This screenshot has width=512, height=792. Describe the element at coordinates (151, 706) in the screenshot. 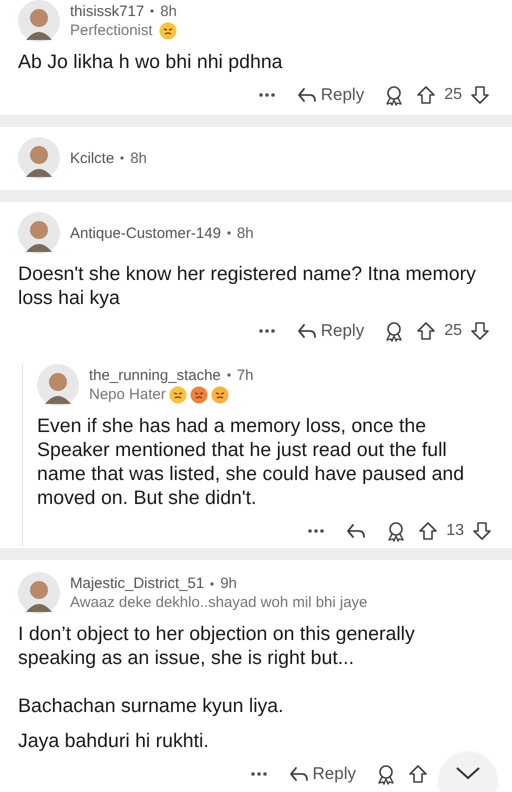

I see `comment-text: Bachachan surname kyun liya.` at that location.